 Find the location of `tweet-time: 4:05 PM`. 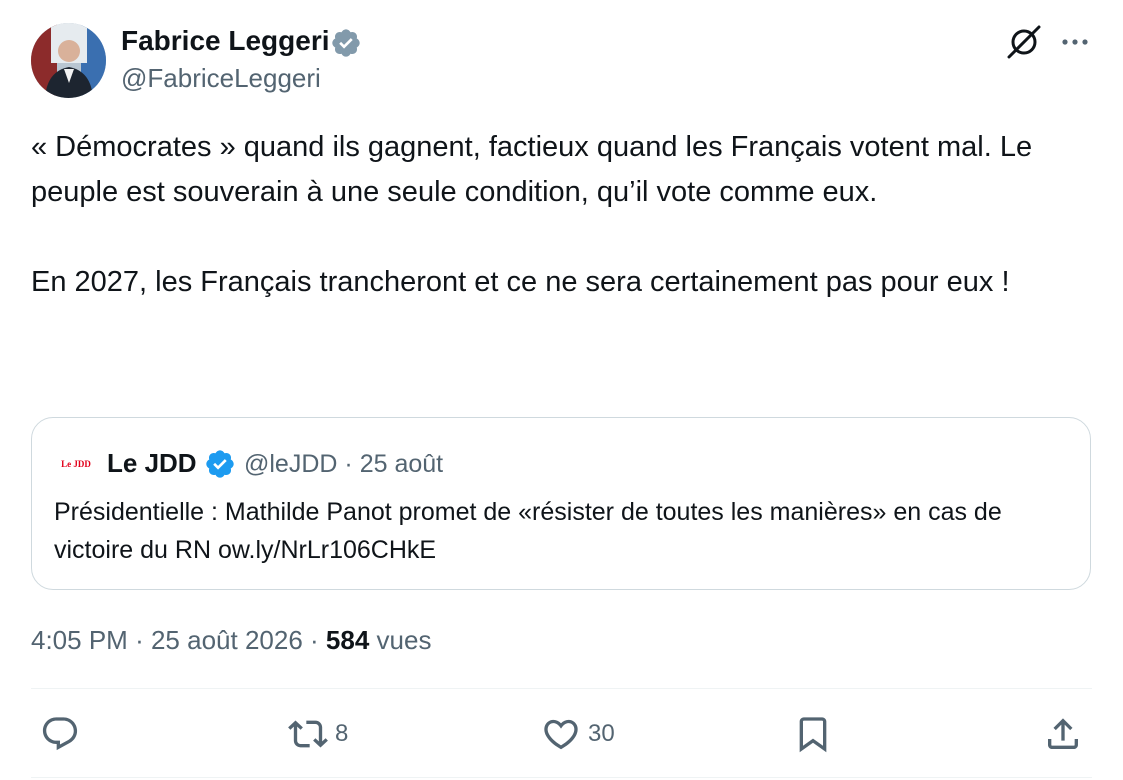

tweet-time: 4:05 PM is located at coordinates (79, 640).